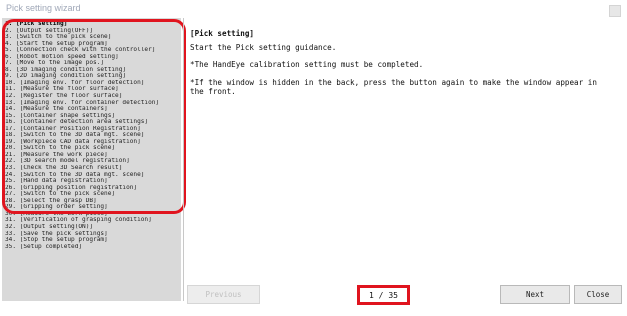  Describe the element at coordinates (383, 295) in the screenshot. I see `page-indicator: 1 / 35` at that location.